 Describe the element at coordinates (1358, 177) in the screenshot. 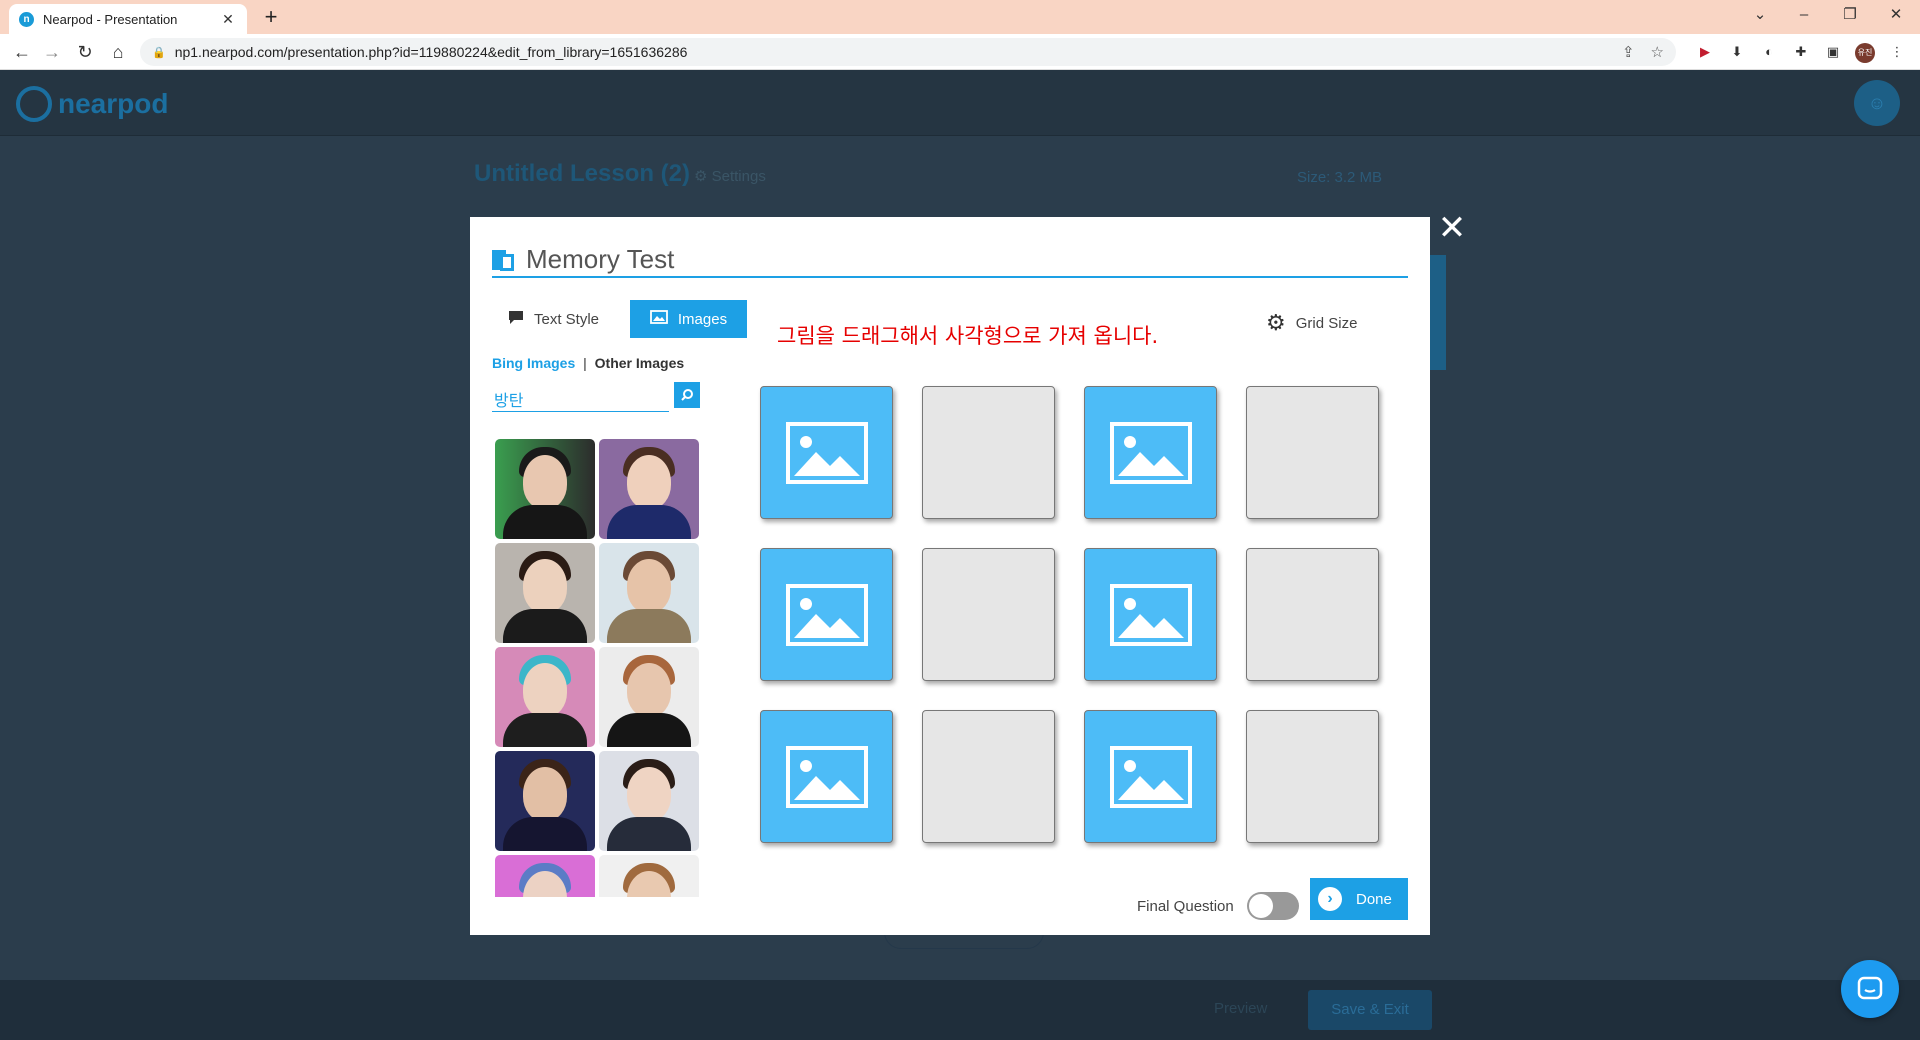

I see `size-value: 3.2 MB` at that location.